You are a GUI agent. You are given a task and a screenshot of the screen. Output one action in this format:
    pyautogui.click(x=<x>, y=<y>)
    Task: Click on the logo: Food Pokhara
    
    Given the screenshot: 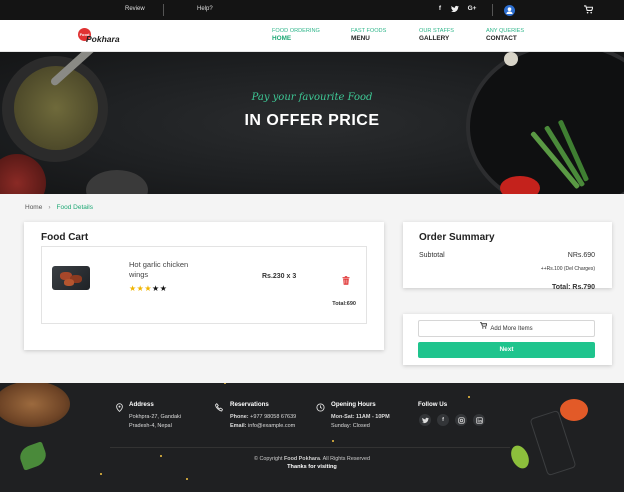 What is the action you would take?
    pyautogui.click(x=101, y=36)
    